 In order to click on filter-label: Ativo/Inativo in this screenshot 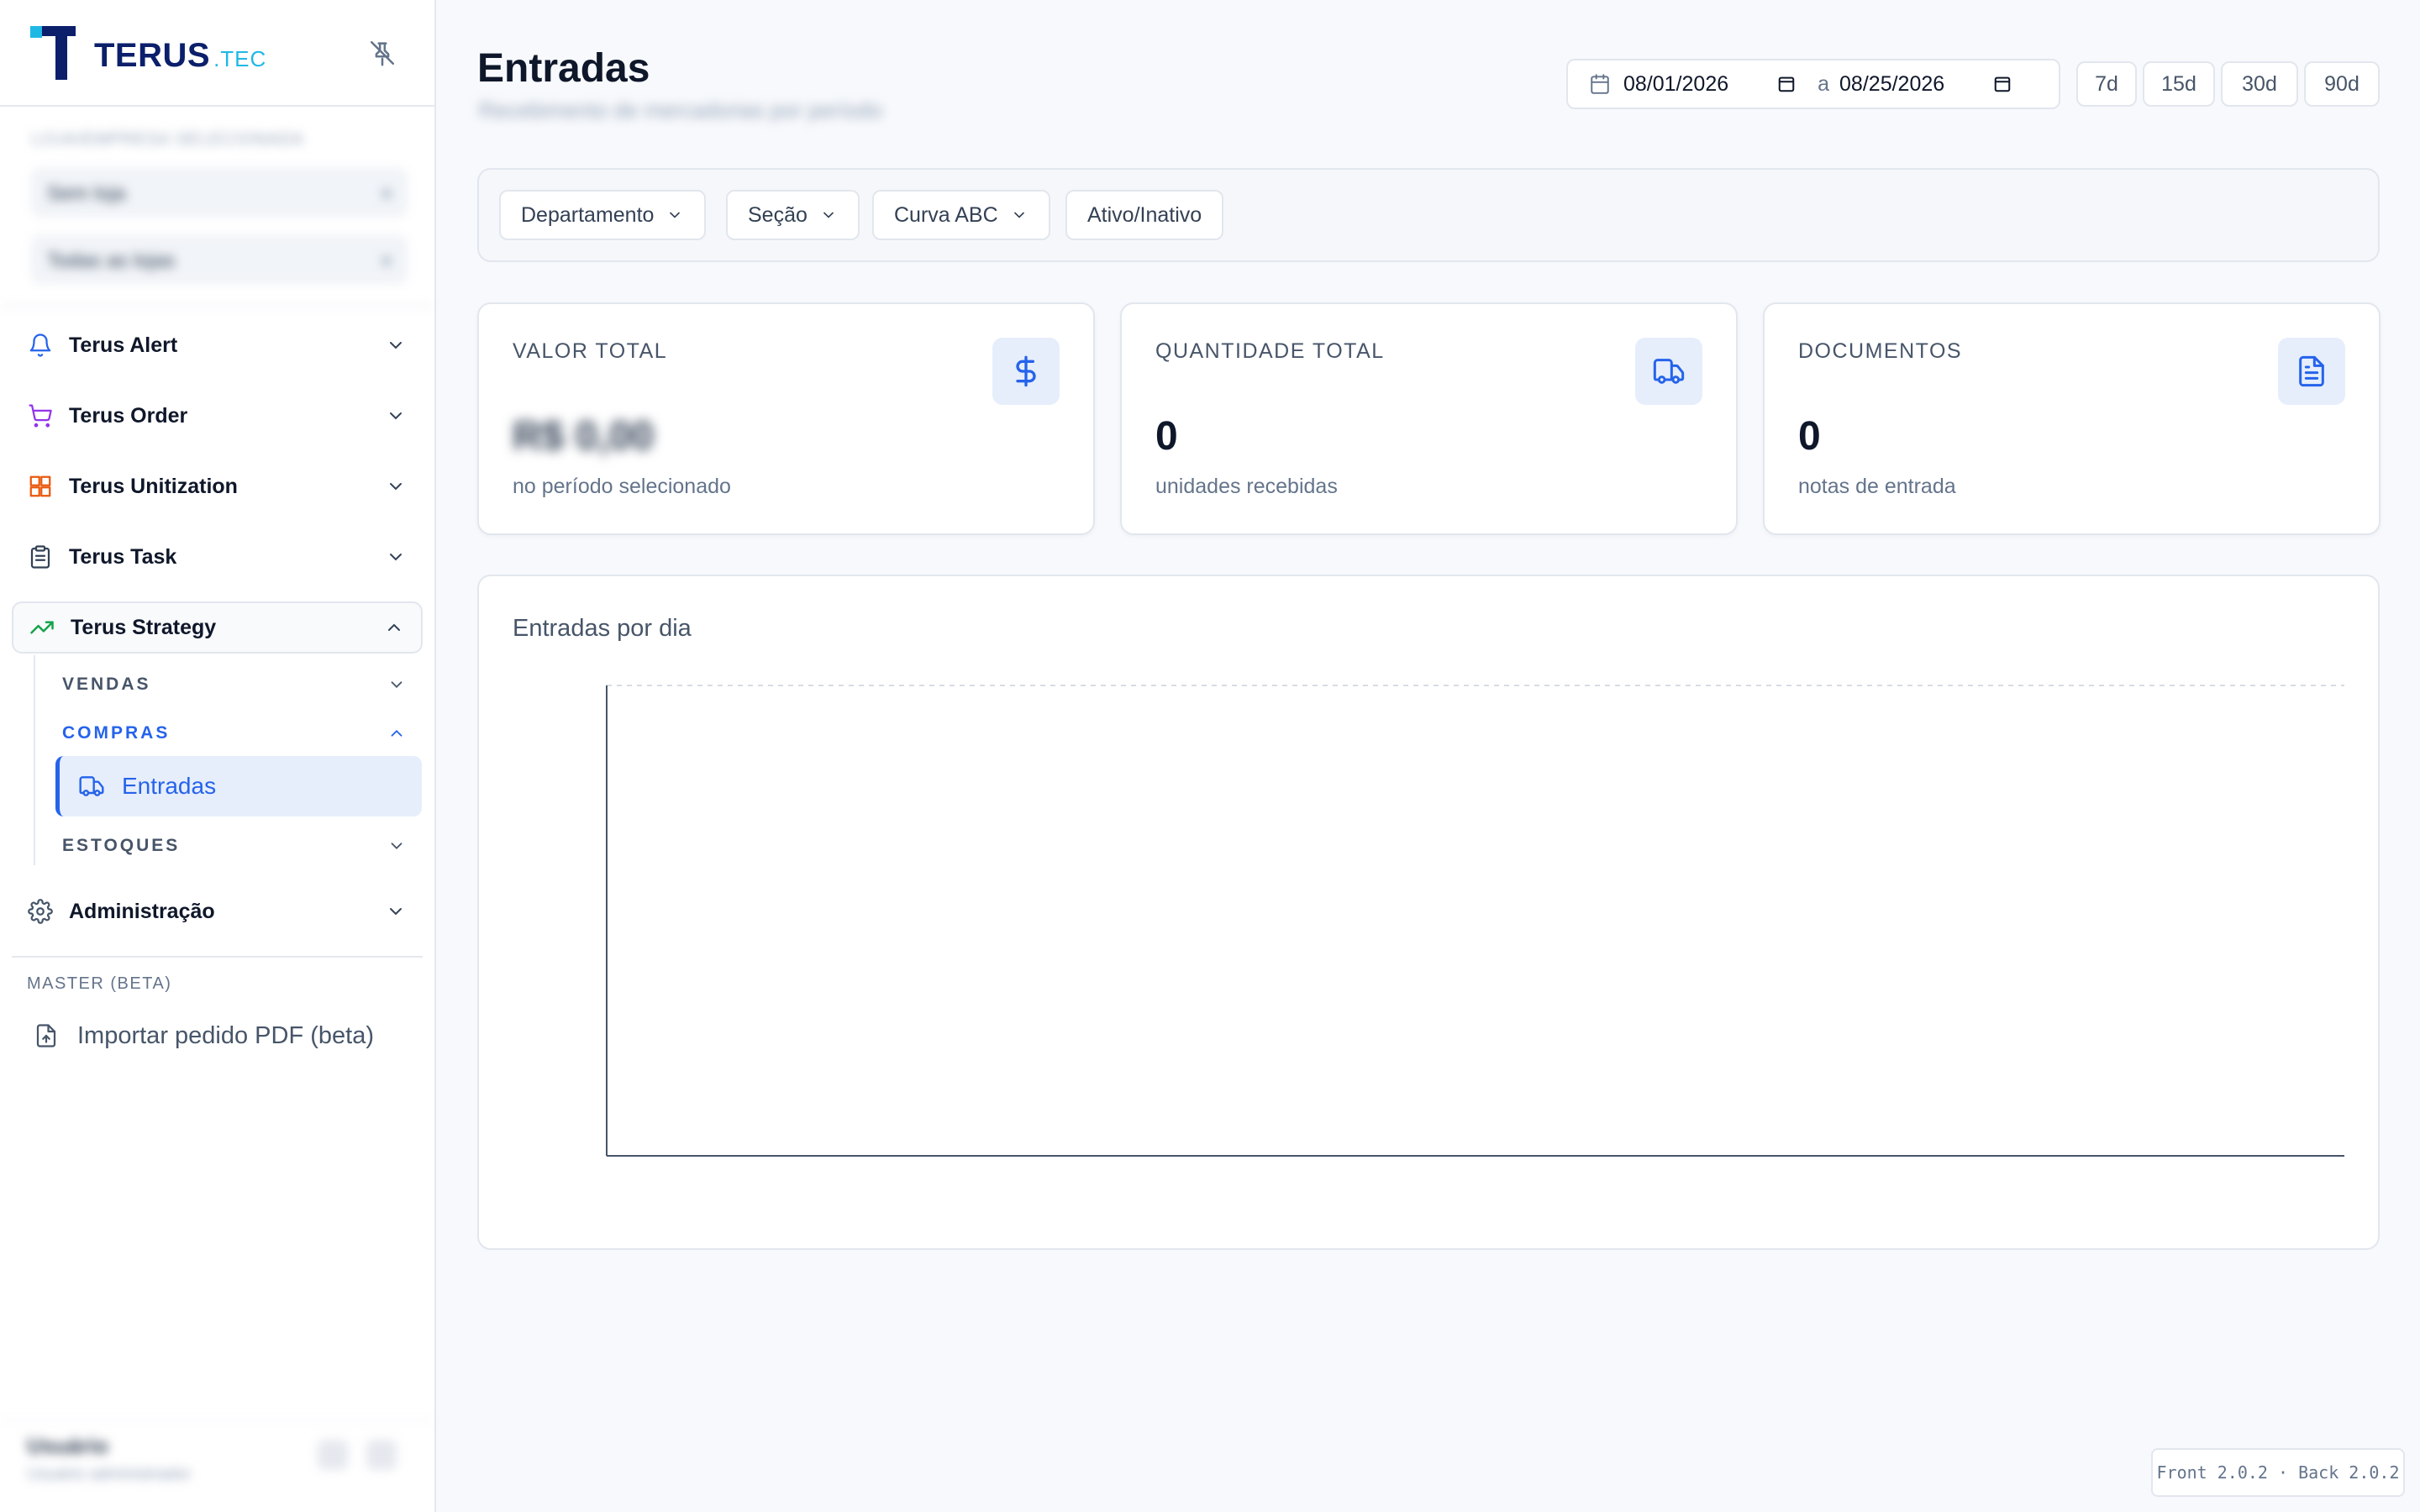, I will do `click(1144, 214)`.